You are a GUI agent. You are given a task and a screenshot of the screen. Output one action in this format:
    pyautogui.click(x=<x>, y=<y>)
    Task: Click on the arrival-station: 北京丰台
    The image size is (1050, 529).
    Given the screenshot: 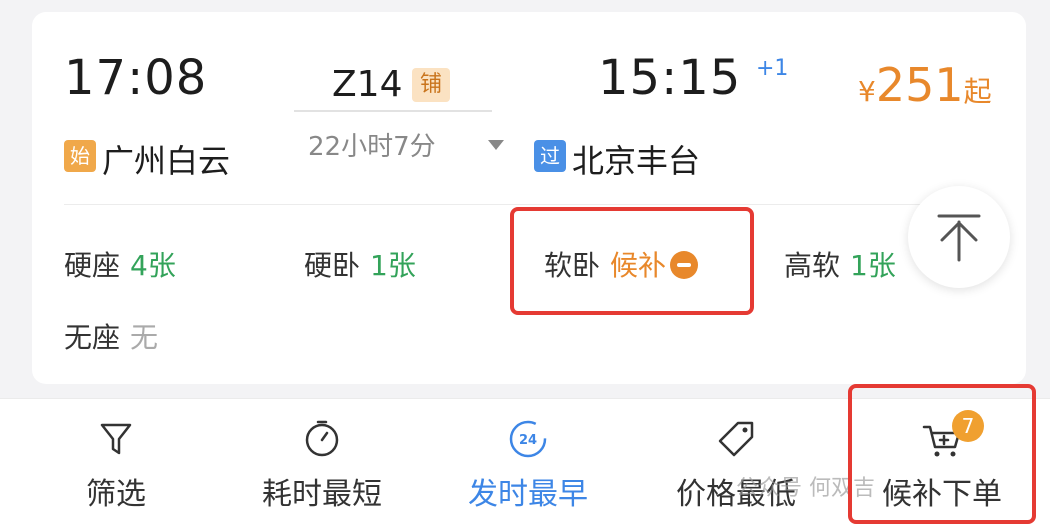 What is the action you would take?
    pyautogui.click(x=636, y=161)
    